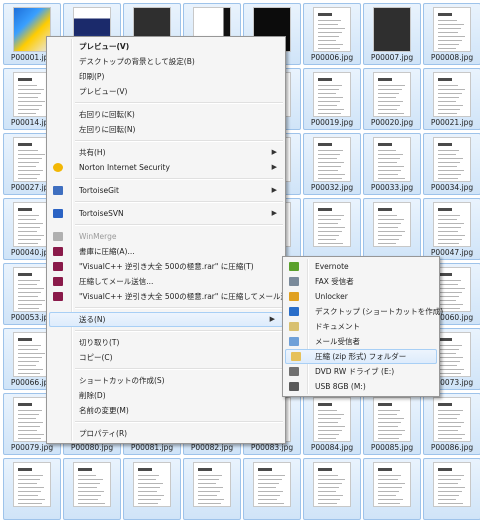  What do you see at coordinates (392, 424) in the screenshot?
I see `file-tile: P00085.jpg` at bounding box center [392, 424].